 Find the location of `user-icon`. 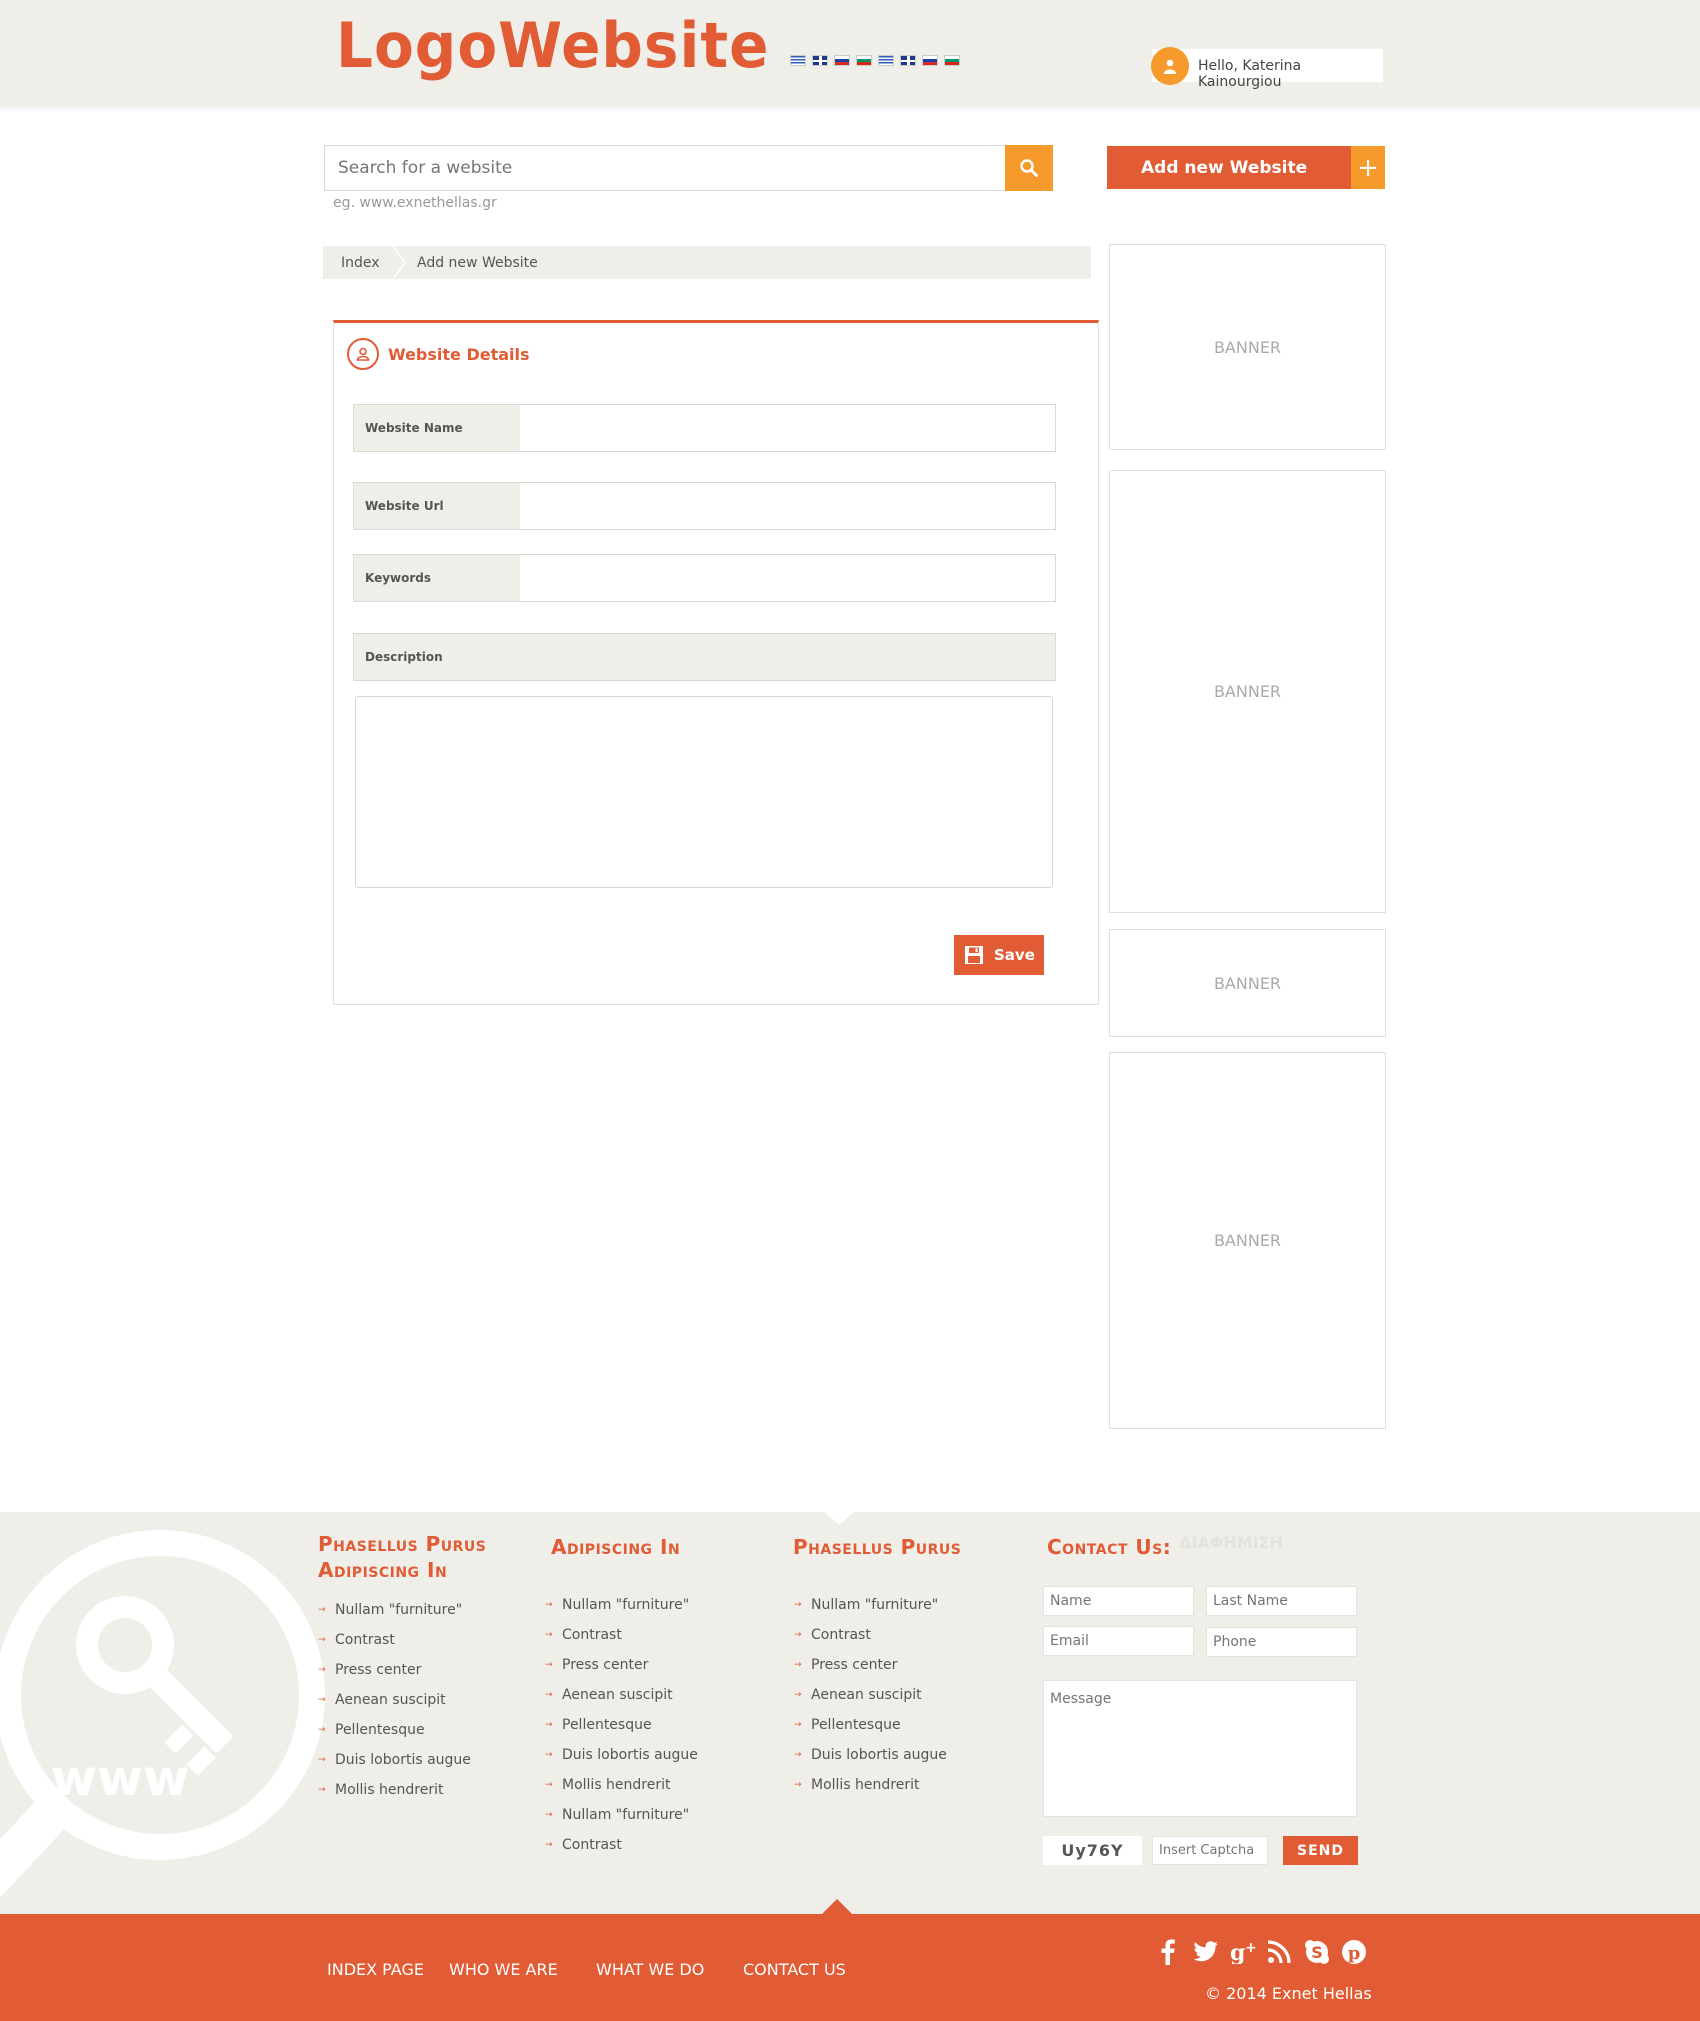

user-icon is located at coordinates (1170, 66).